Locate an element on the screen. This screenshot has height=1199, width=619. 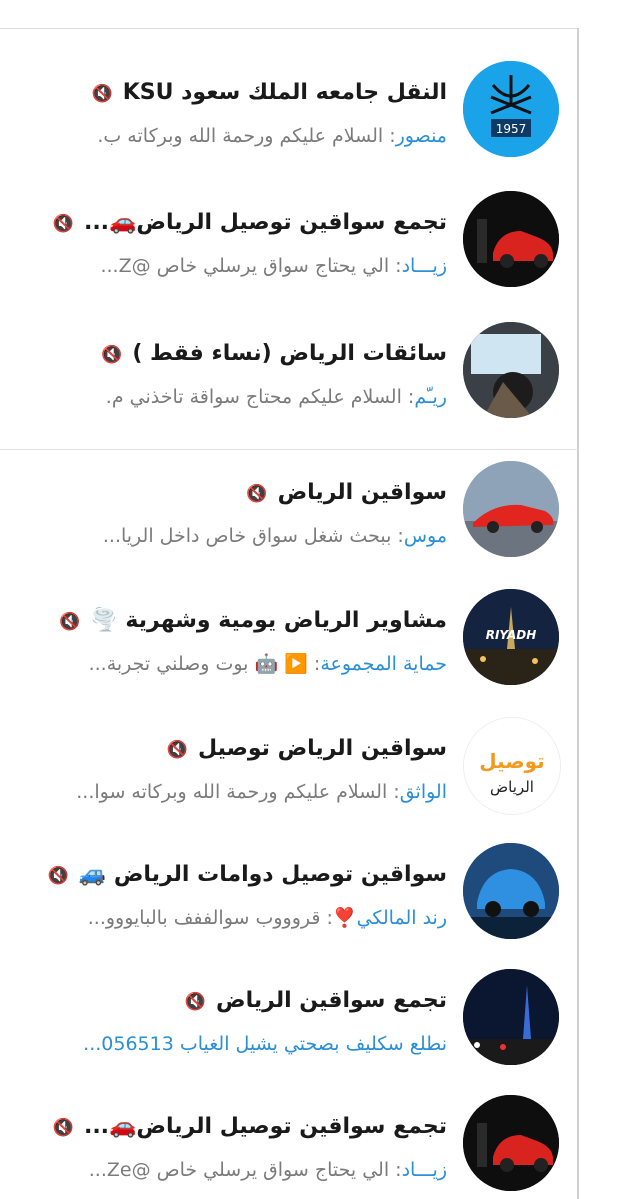
sender-name: موس is located at coordinates (425, 536).